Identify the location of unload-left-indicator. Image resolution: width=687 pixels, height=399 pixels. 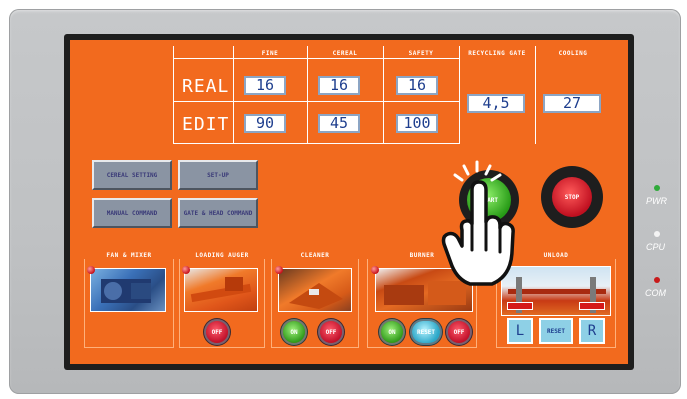
(520, 306).